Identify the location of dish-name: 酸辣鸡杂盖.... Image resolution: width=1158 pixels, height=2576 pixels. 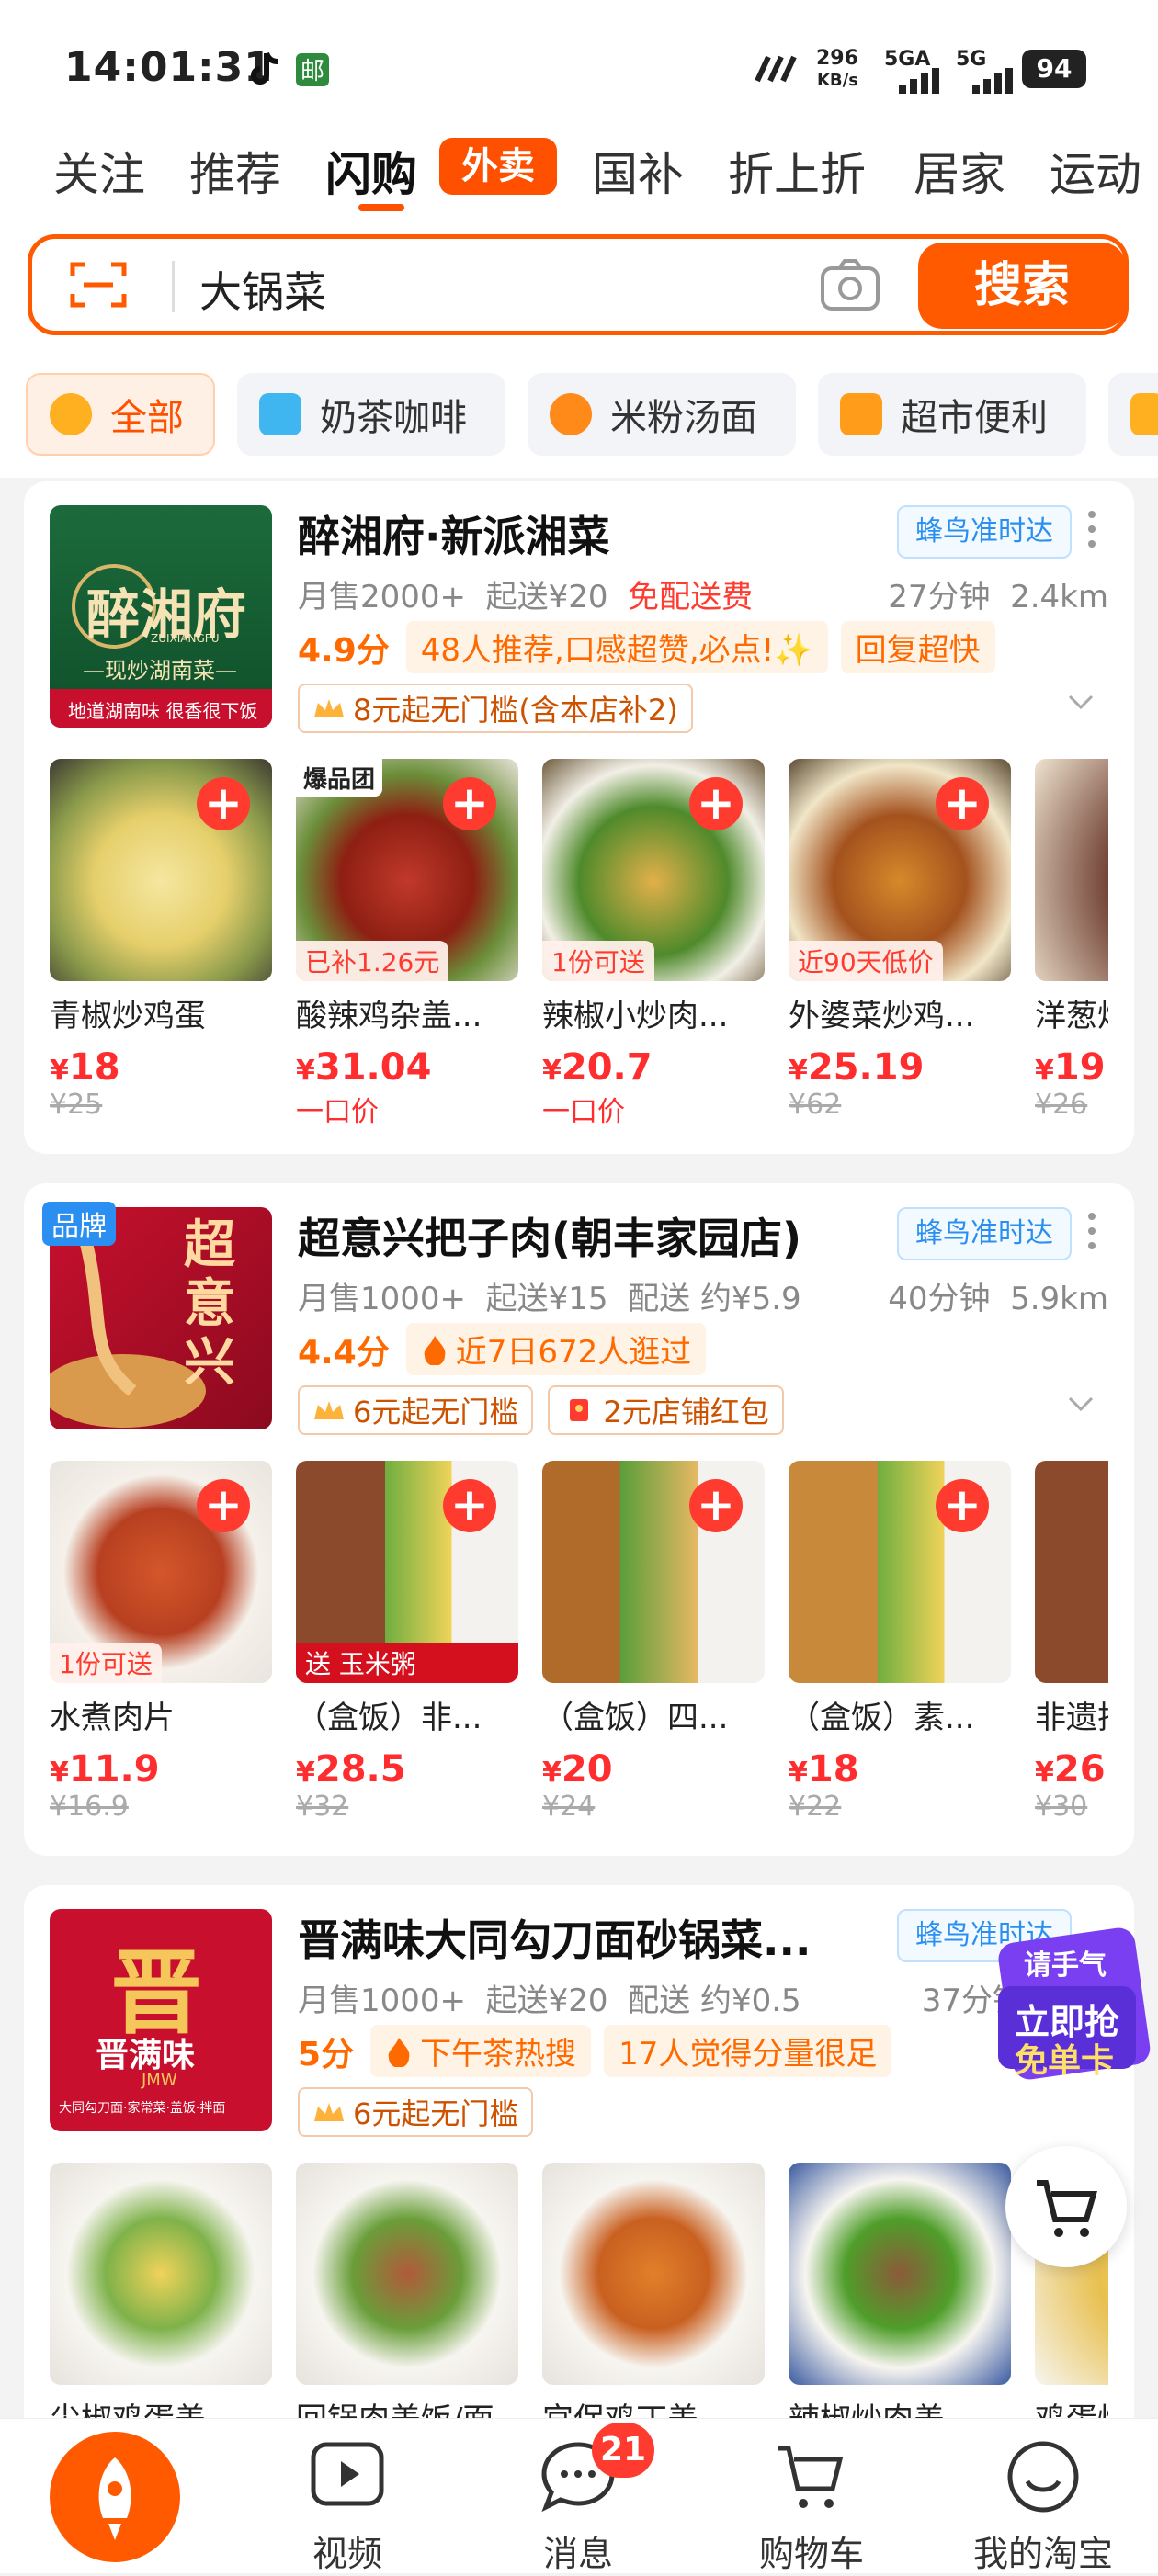
(389, 1016).